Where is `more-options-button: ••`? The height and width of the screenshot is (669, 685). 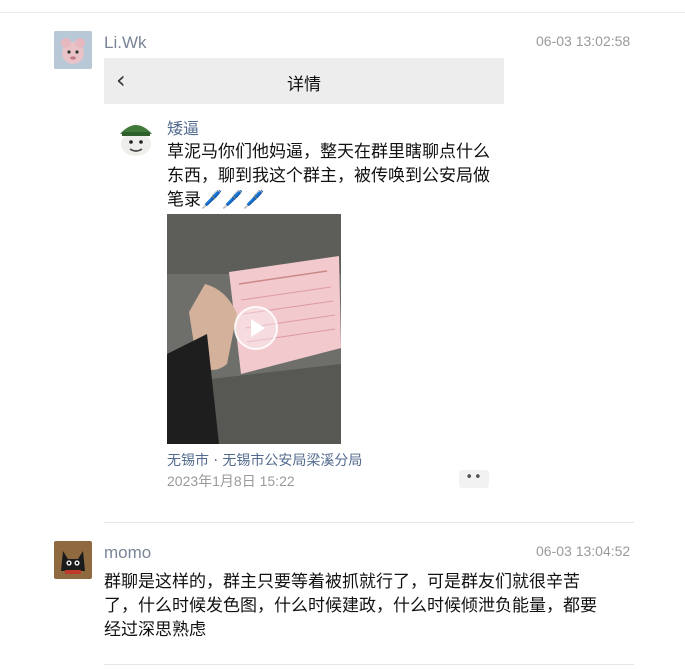 more-options-button: •• is located at coordinates (474, 479).